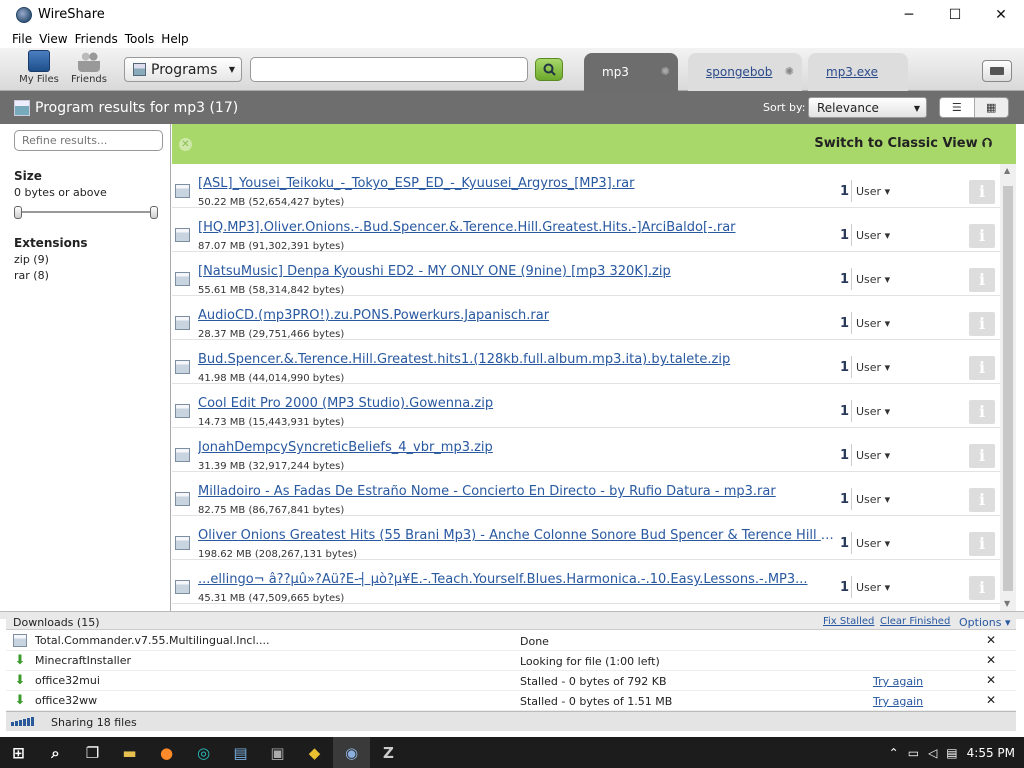  Describe the element at coordinates (351, 752) in the screenshot. I see `wireshare-taskbar-icon: ◉` at that location.